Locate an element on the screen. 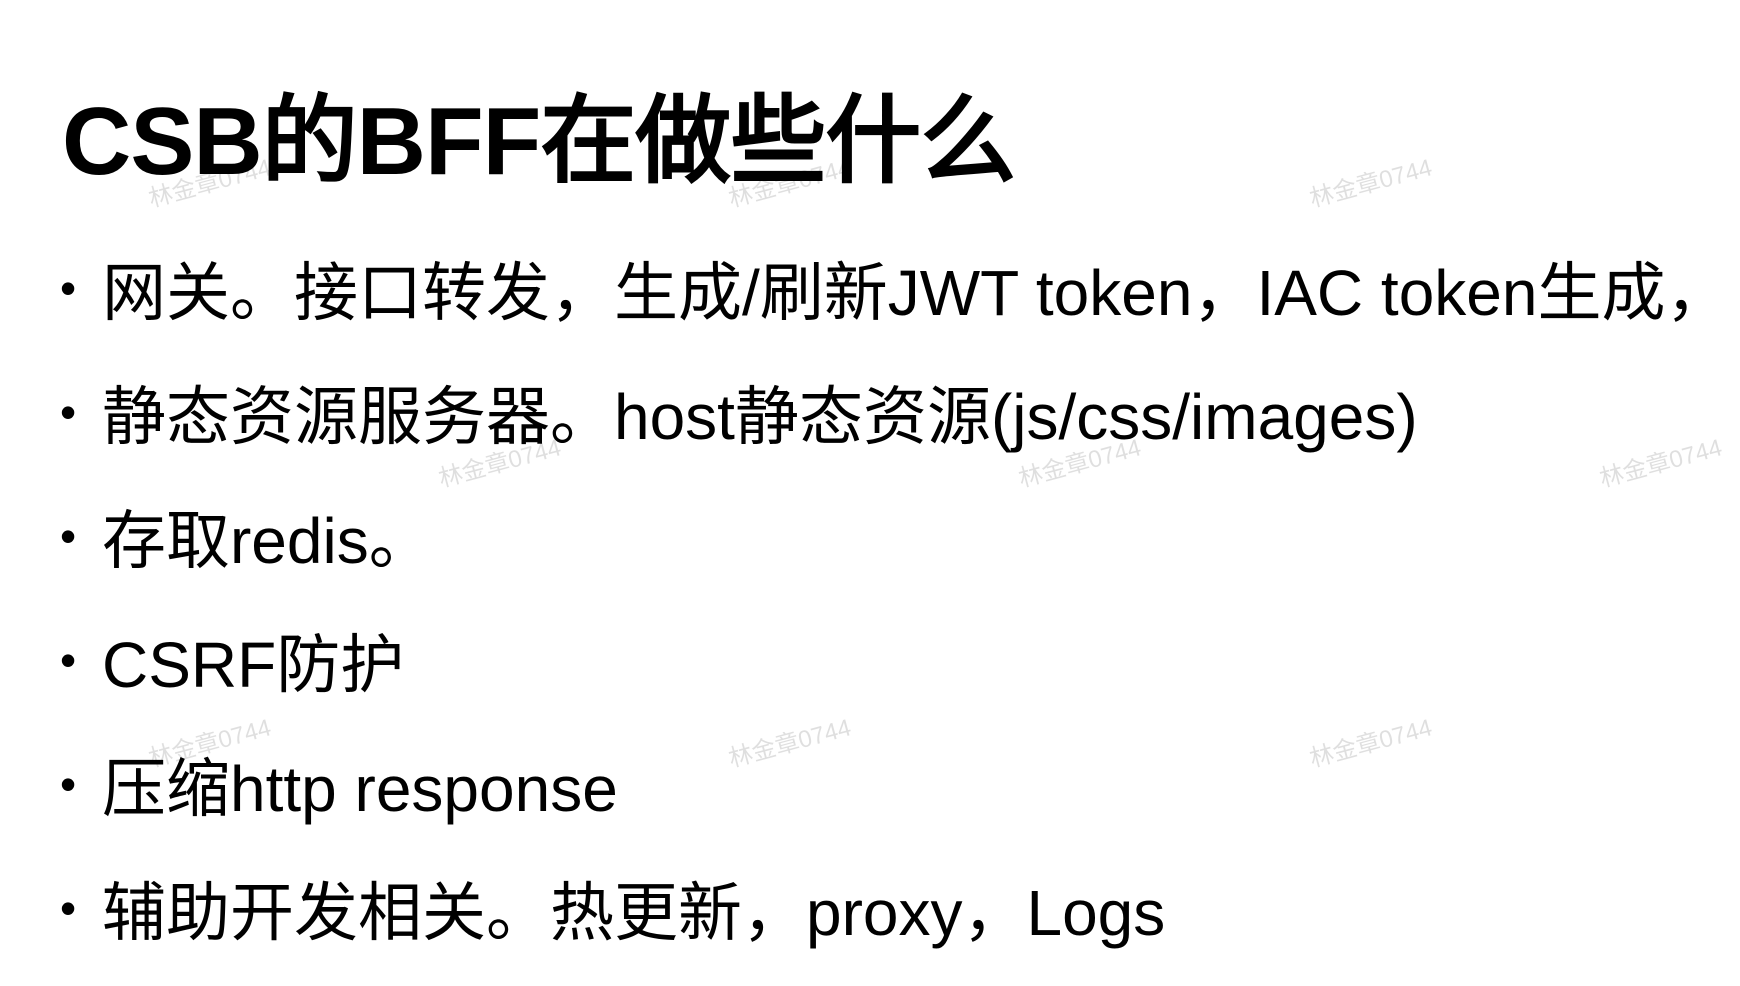  bullet-text: CSRF防护 is located at coordinates (253, 665).